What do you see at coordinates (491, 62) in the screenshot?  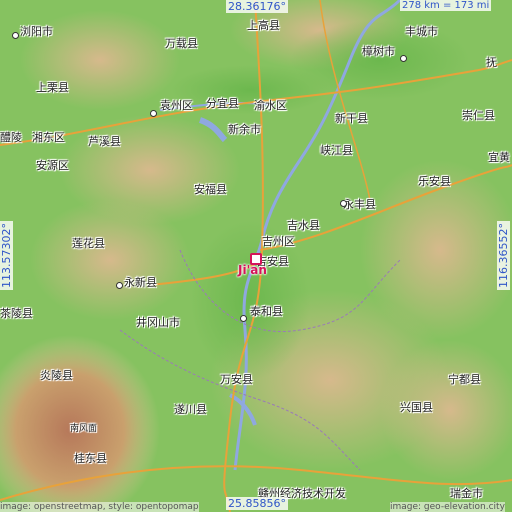 I see `place-label: 抚` at bounding box center [491, 62].